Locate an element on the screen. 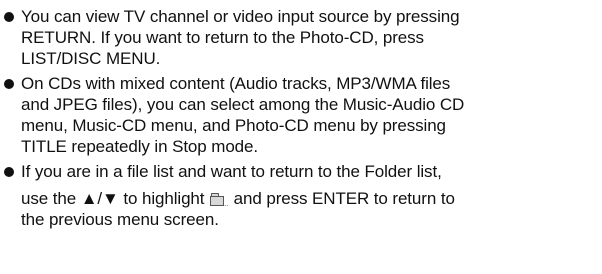 The width and height of the screenshot is (602, 274). bullet-3-line-2-before-icon: use the ▲/▼ to highlight is located at coordinates (113, 198).